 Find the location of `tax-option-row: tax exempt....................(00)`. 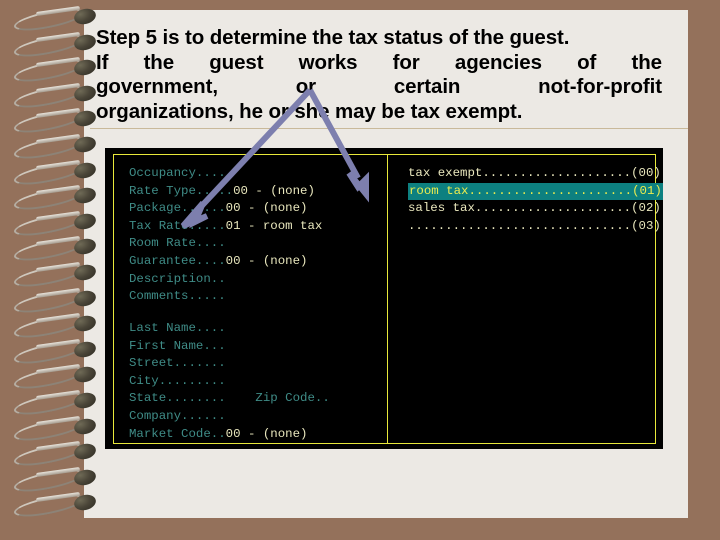

tax-option-row: tax exempt....................(00) is located at coordinates (535, 174).